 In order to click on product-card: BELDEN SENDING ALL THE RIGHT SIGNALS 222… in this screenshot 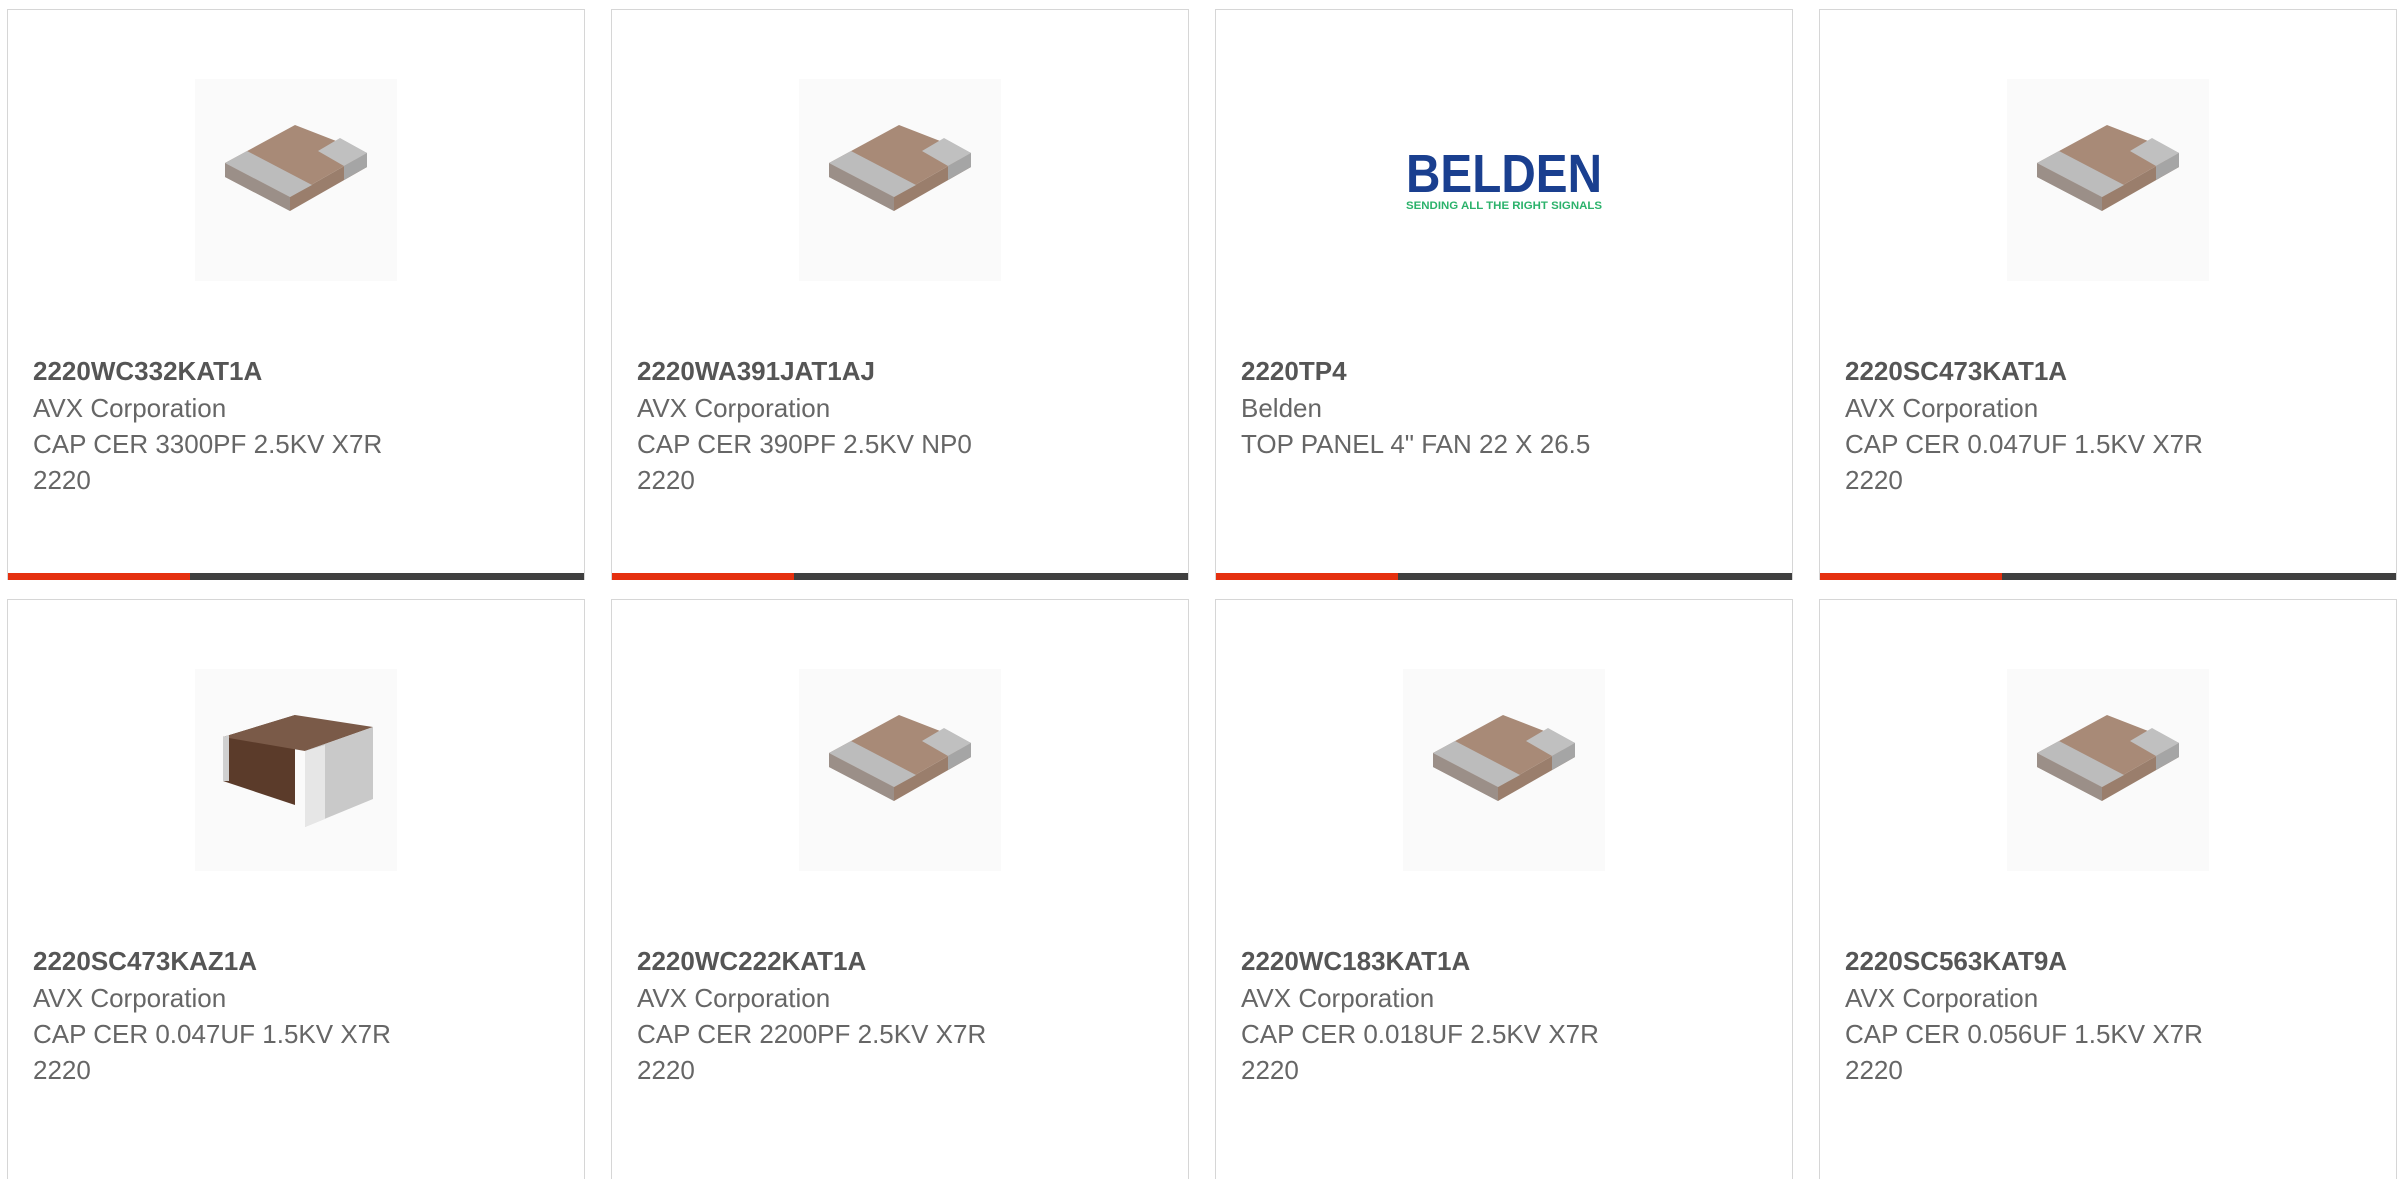, I will do `click(1504, 294)`.